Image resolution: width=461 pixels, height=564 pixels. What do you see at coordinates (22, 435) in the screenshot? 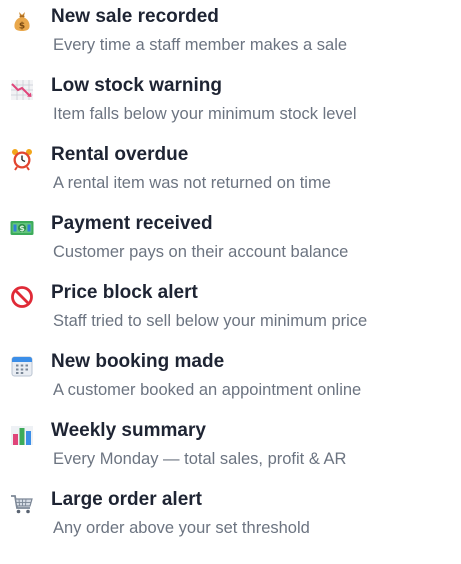
I see `bar-chart-icon` at bounding box center [22, 435].